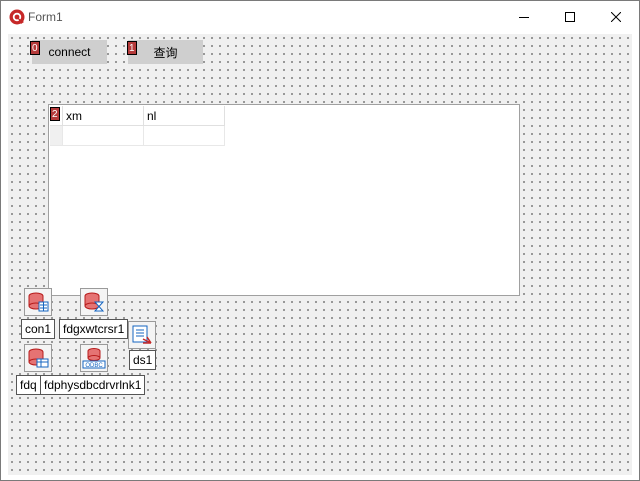 The width and height of the screenshot is (640, 481). I want to click on component-label: fdphysdbcdrvrlnk1, so click(93, 385).